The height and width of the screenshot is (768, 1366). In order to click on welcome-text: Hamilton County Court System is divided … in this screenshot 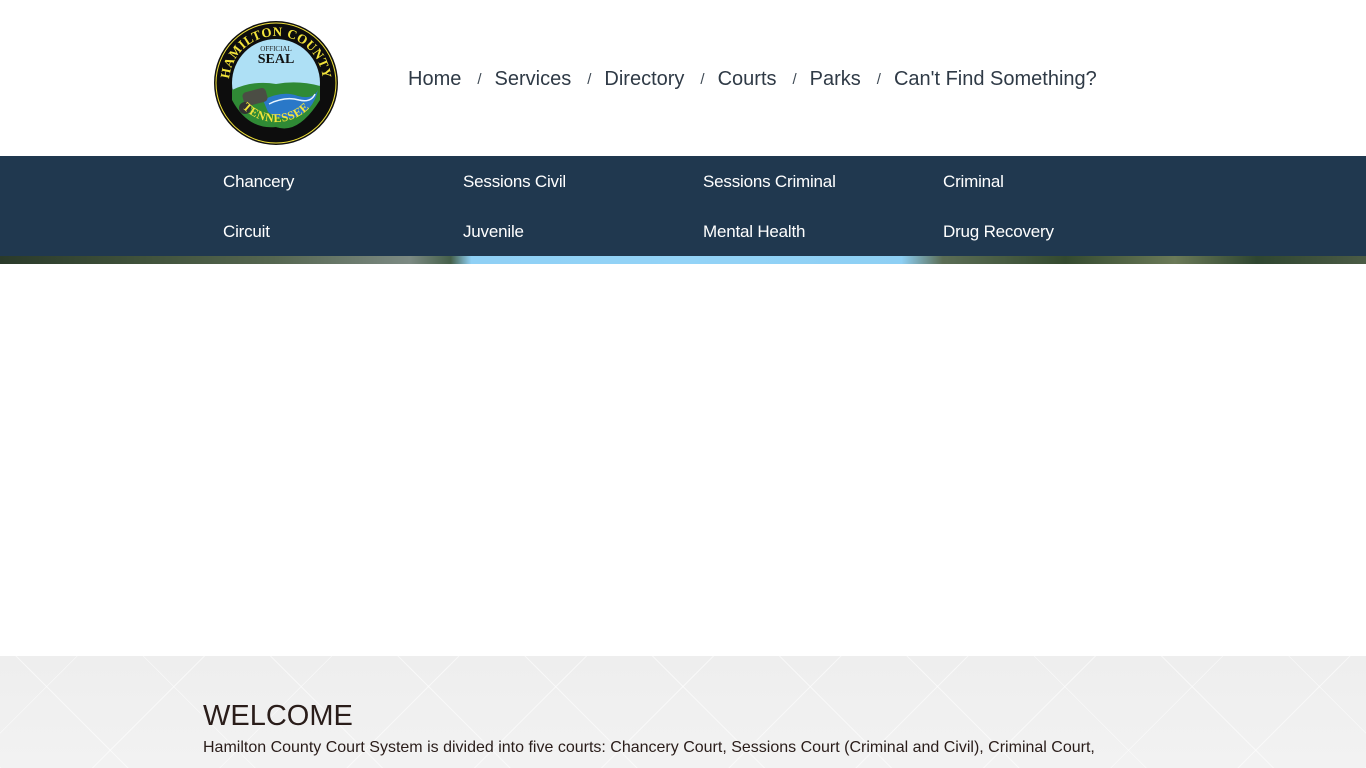, I will do `click(649, 747)`.